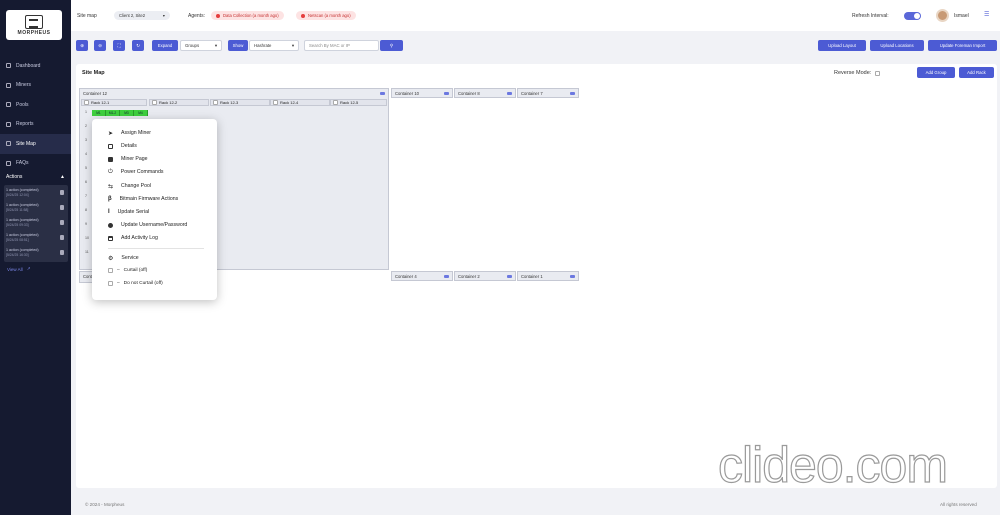 This screenshot has width=1000, height=515. What do you see at coordinates (35, 105) in the screenshot?
I see `sidebar-item-pools: Pools` at bounding box center [35, 105].